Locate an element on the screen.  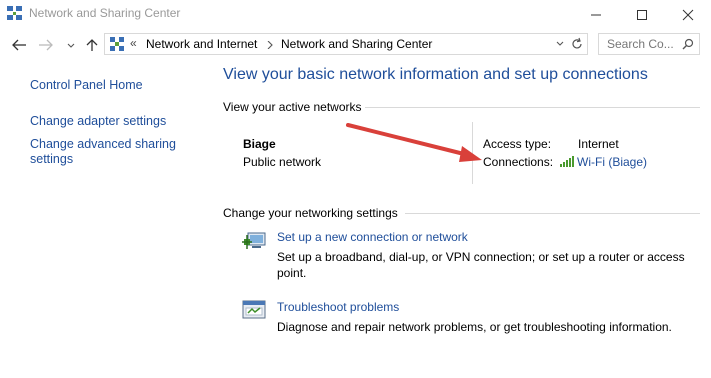
troubleshoot-link: Troubleshoot problems is located at coordinates (338, 307).